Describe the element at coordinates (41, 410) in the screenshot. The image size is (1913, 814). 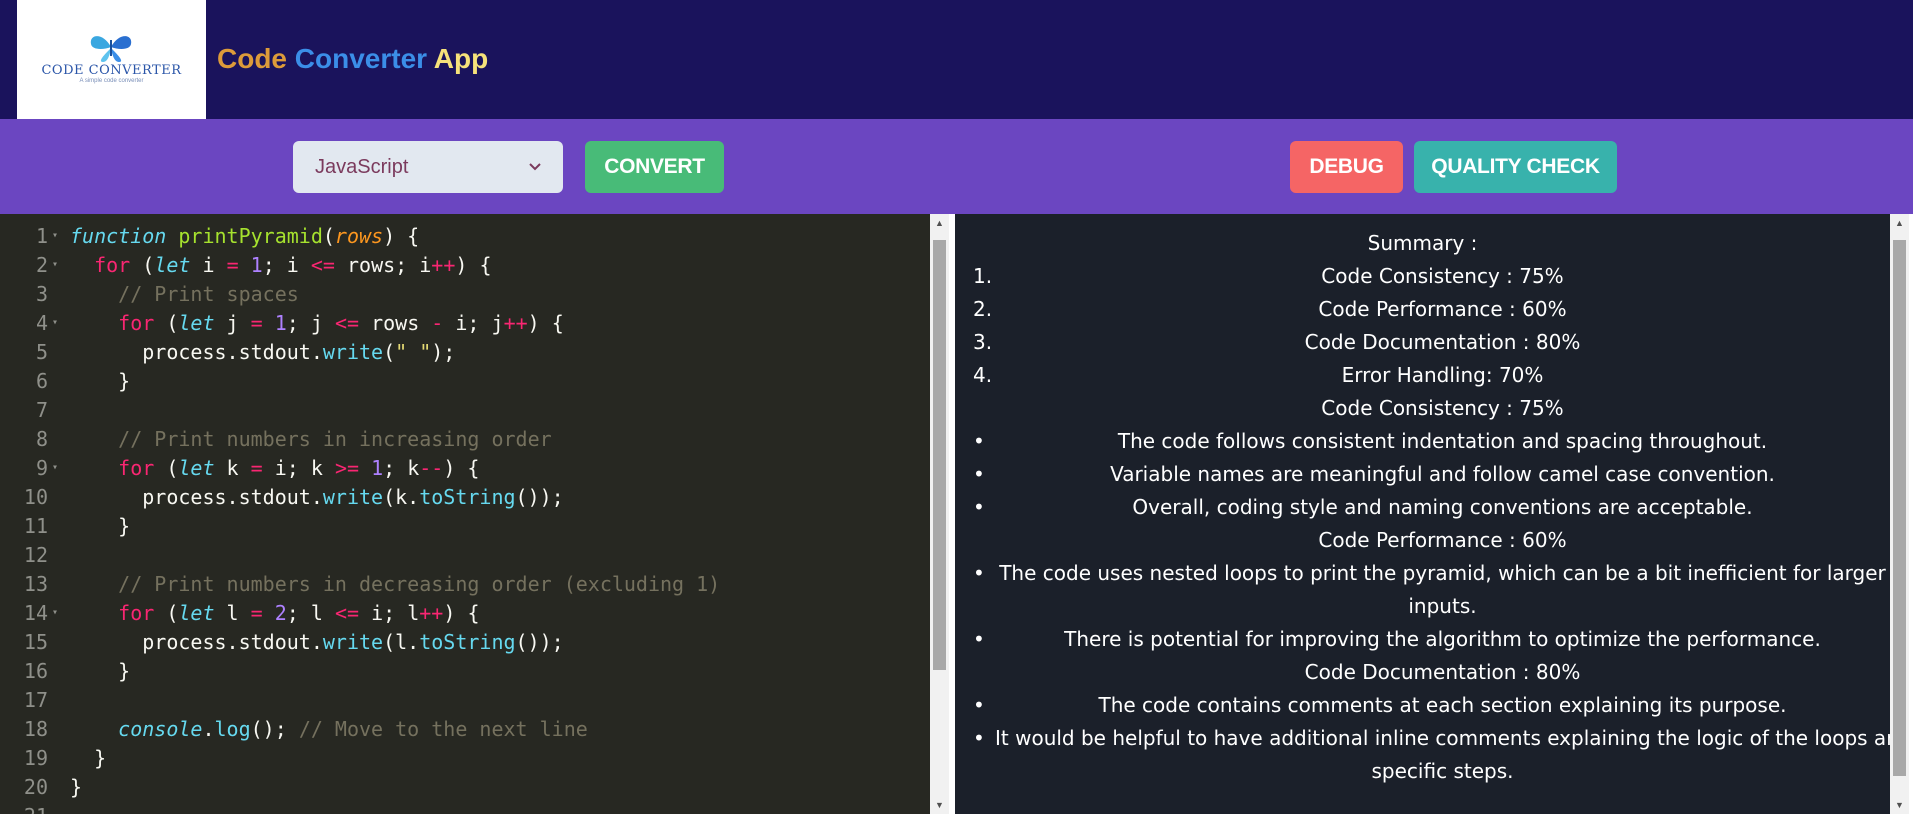
I see `line-number: 7` at that location.